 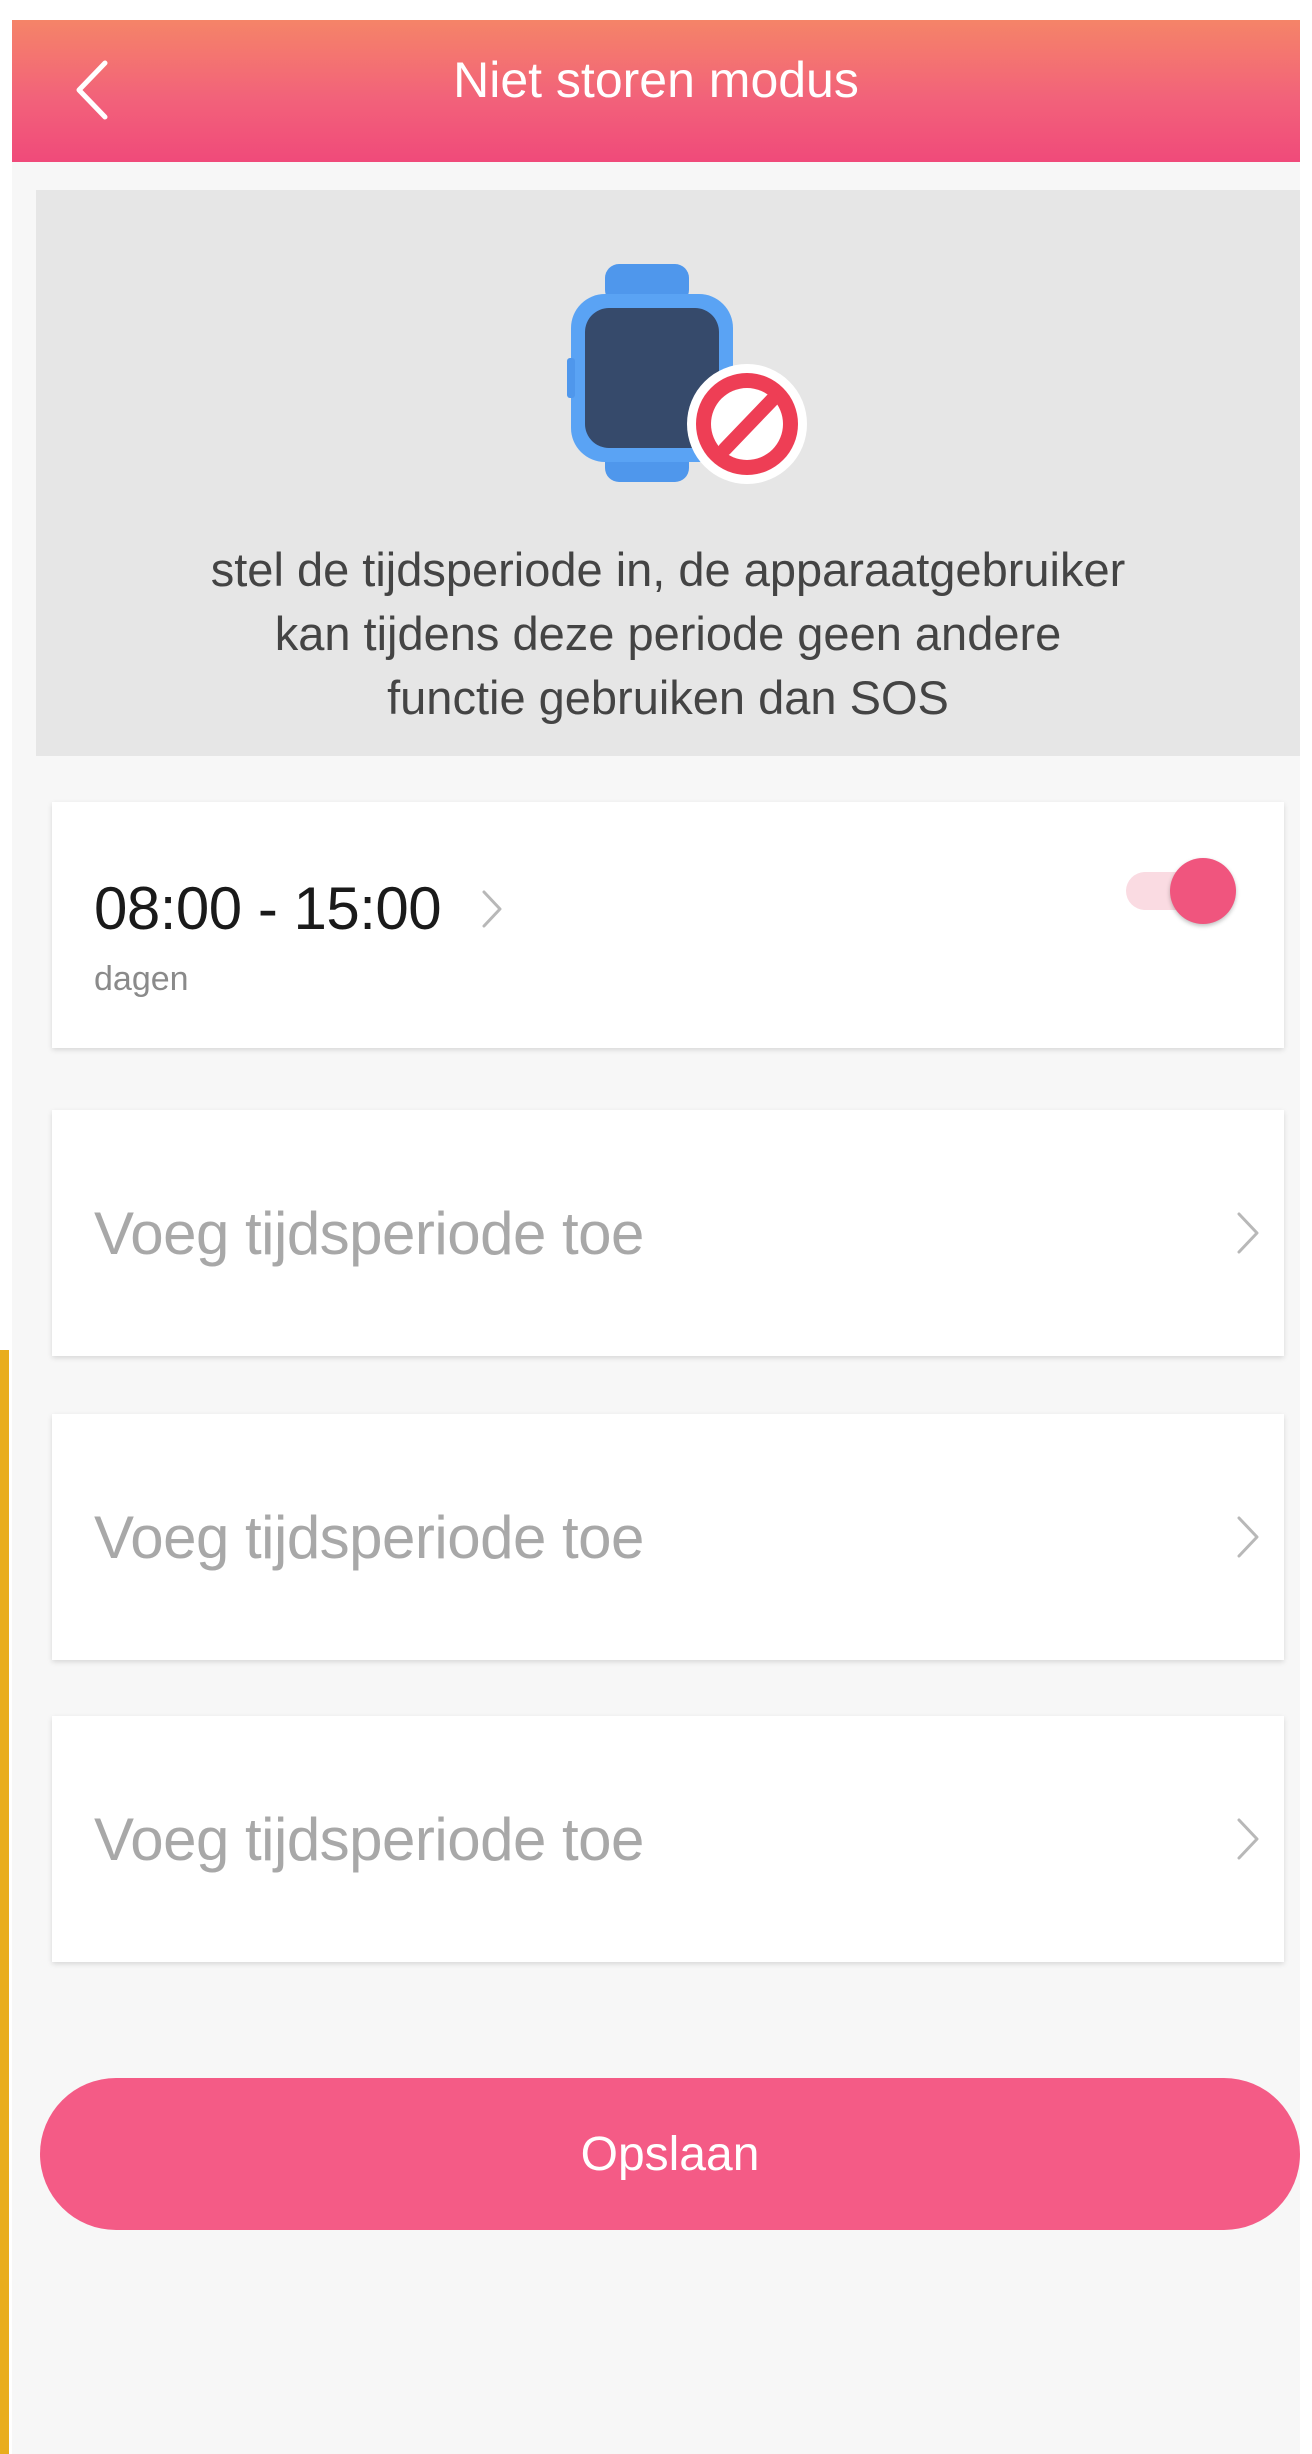 I want to click on period-time-link: 08:00 - 15:00, so click(x=298, y=908).